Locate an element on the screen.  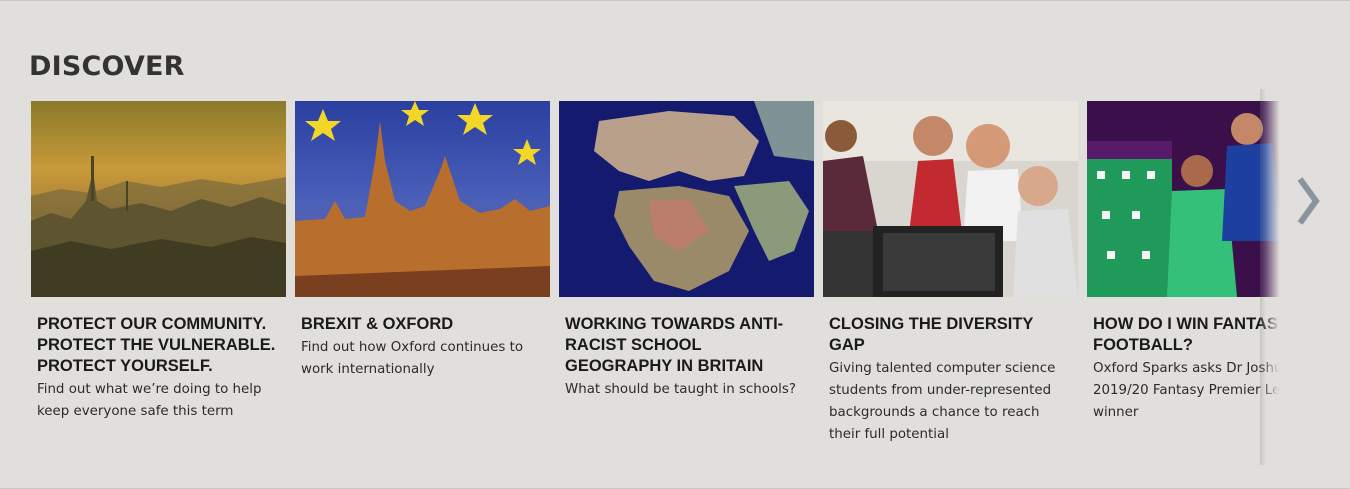
card-image-fantasy-football is located at coordinates (1189, 199).